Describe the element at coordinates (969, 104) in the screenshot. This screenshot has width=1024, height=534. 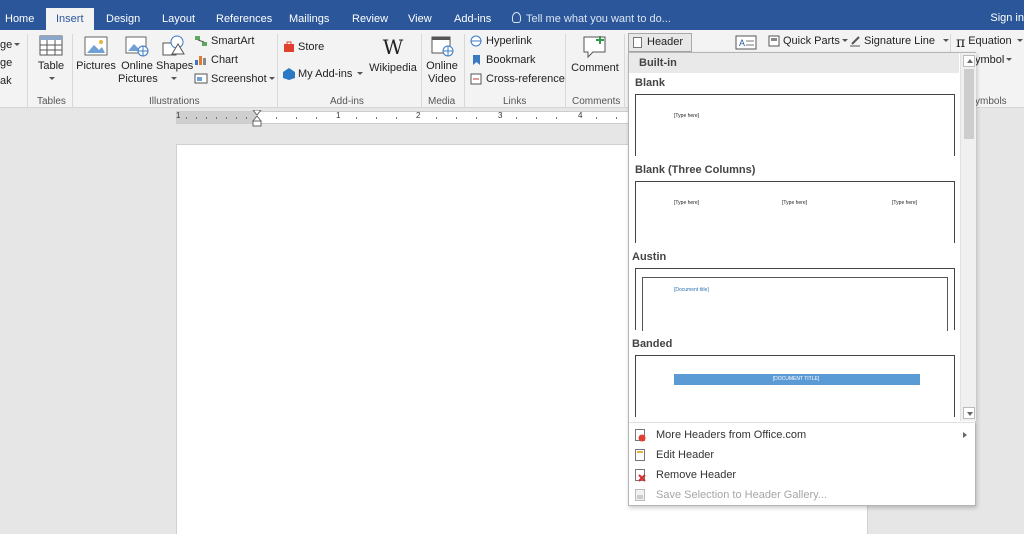
I see `scroll-thumb` at that location.